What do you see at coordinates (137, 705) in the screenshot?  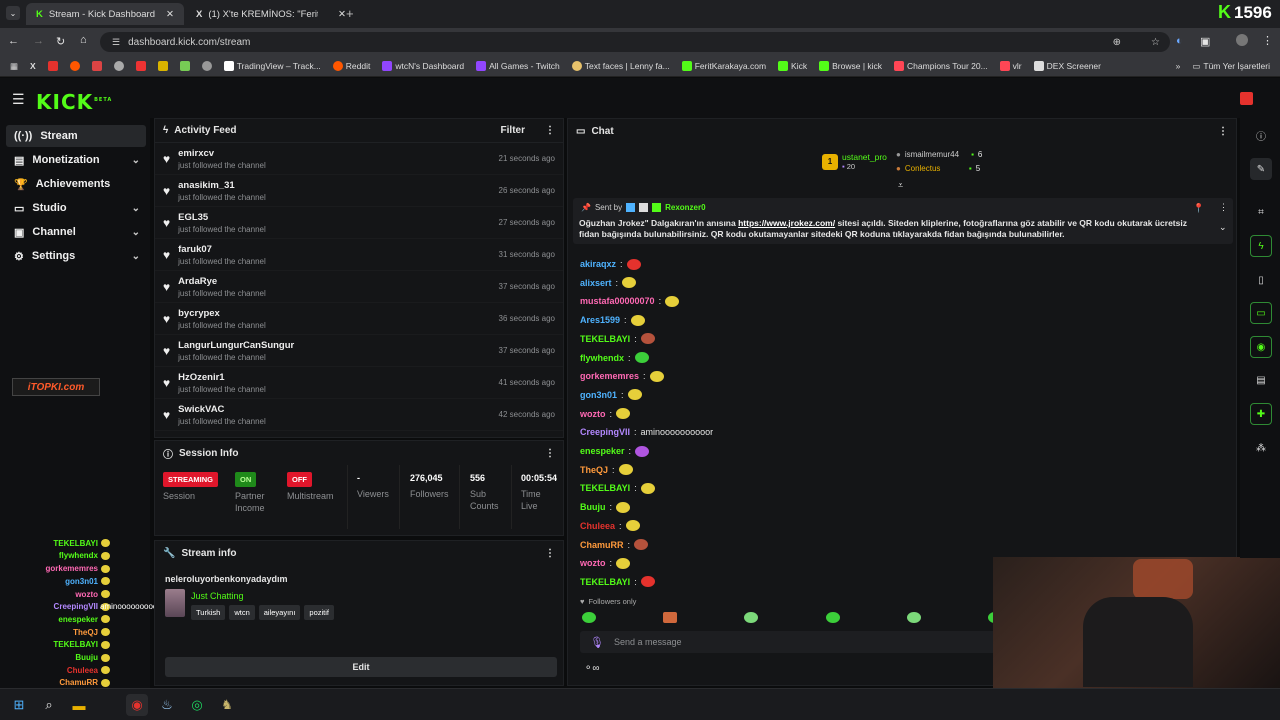 I see `chrome-icon: ◉` at bounding box center [137, 705].